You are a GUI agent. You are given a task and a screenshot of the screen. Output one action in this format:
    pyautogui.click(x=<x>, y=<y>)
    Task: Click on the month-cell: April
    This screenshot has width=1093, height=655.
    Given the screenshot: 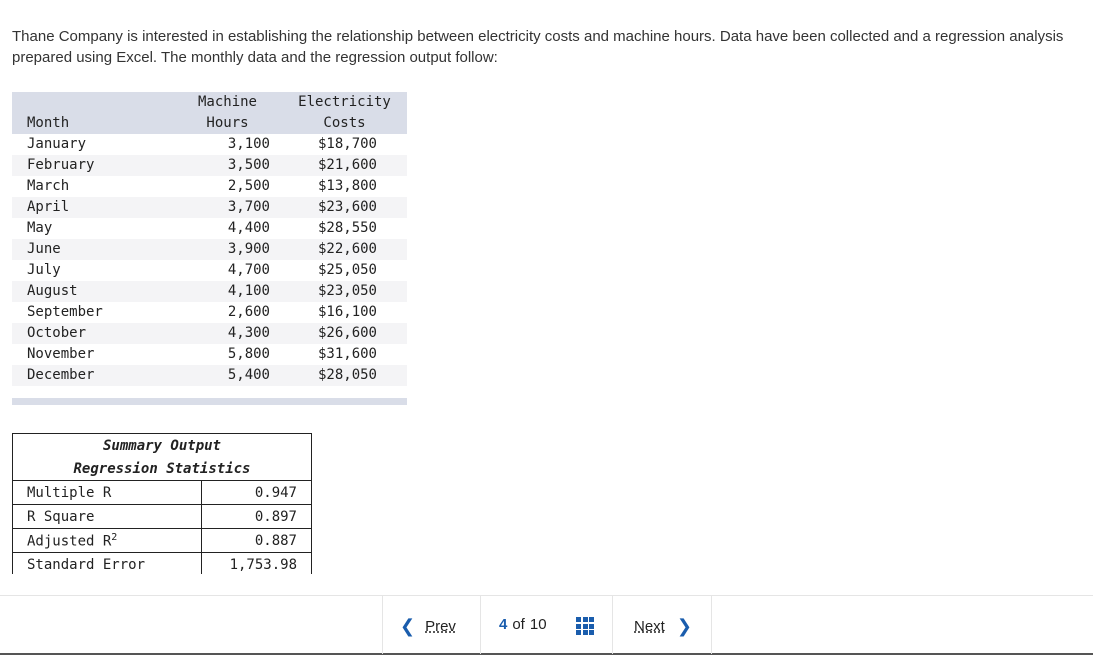 What is the action you would take?
    pyautogui.click(x=48, y=207)
    